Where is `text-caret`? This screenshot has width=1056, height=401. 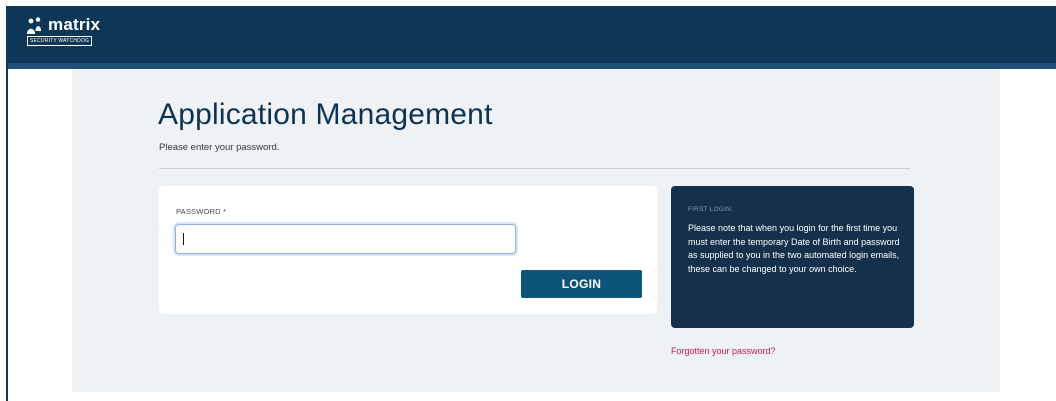 text-caret is located at coordinates (183, 239).